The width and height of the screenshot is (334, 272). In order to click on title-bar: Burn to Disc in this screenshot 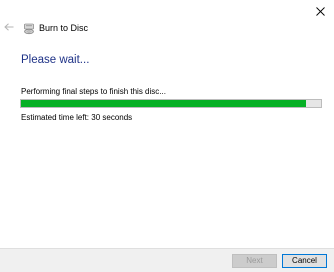, I will do `click(55, 28)`.